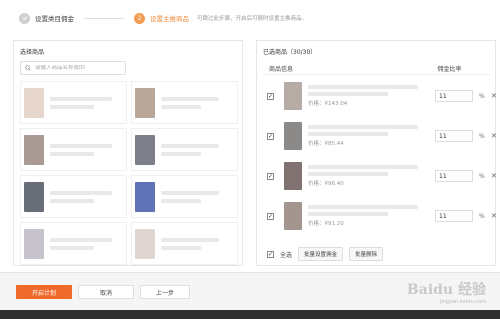 Image resolution: width=500 pixels, height=319 pixels. I want to click on step-1: 设置类目佣金, so click(46, 18).